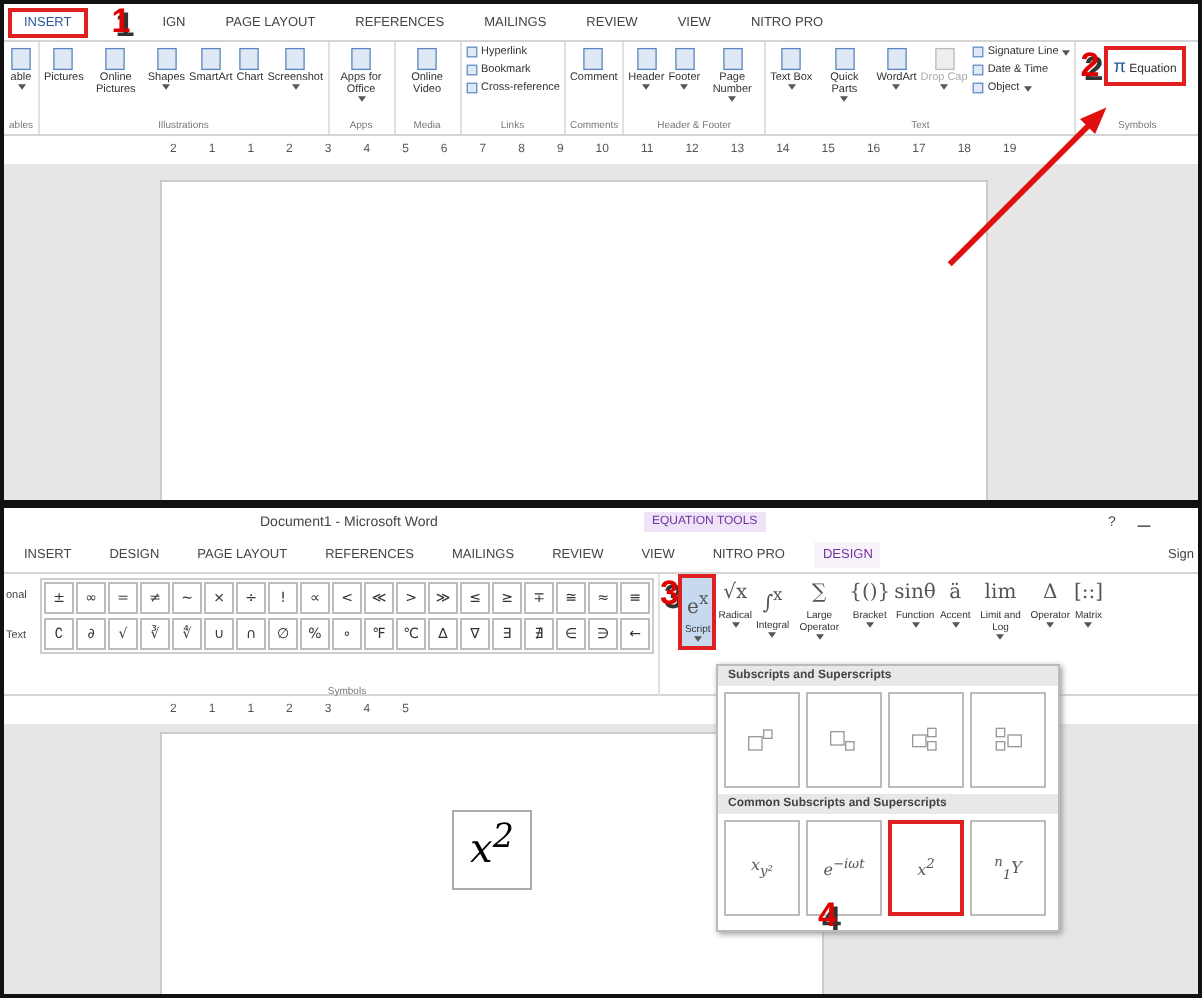  Describe the element at coordinates (121, 23) in the screenshot. I see `step-number: 1` at that location.